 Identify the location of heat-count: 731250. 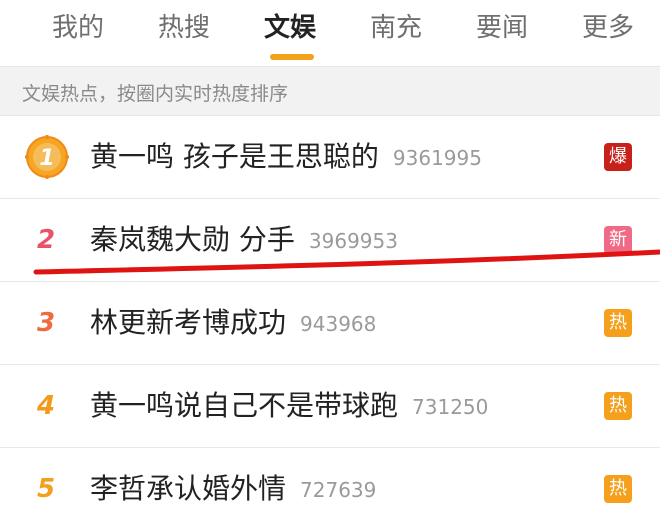
(450, 407).